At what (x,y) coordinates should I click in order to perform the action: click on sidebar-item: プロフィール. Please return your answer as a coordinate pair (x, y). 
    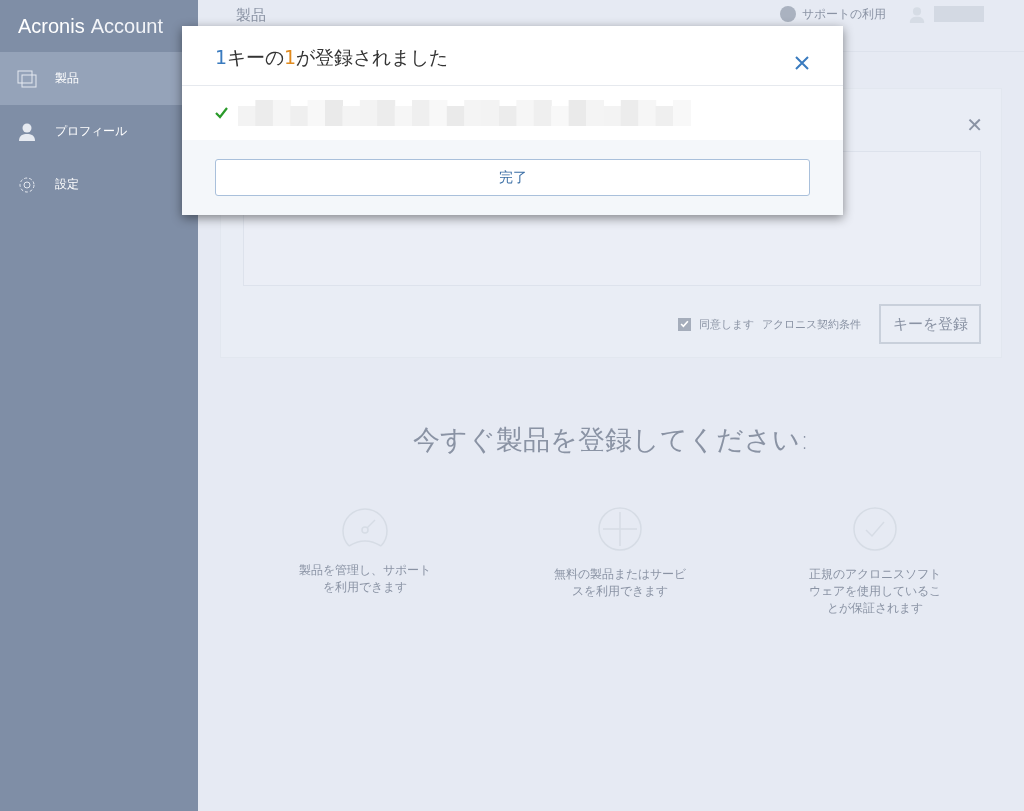
    Looking at the image, I should click on (99, 131).